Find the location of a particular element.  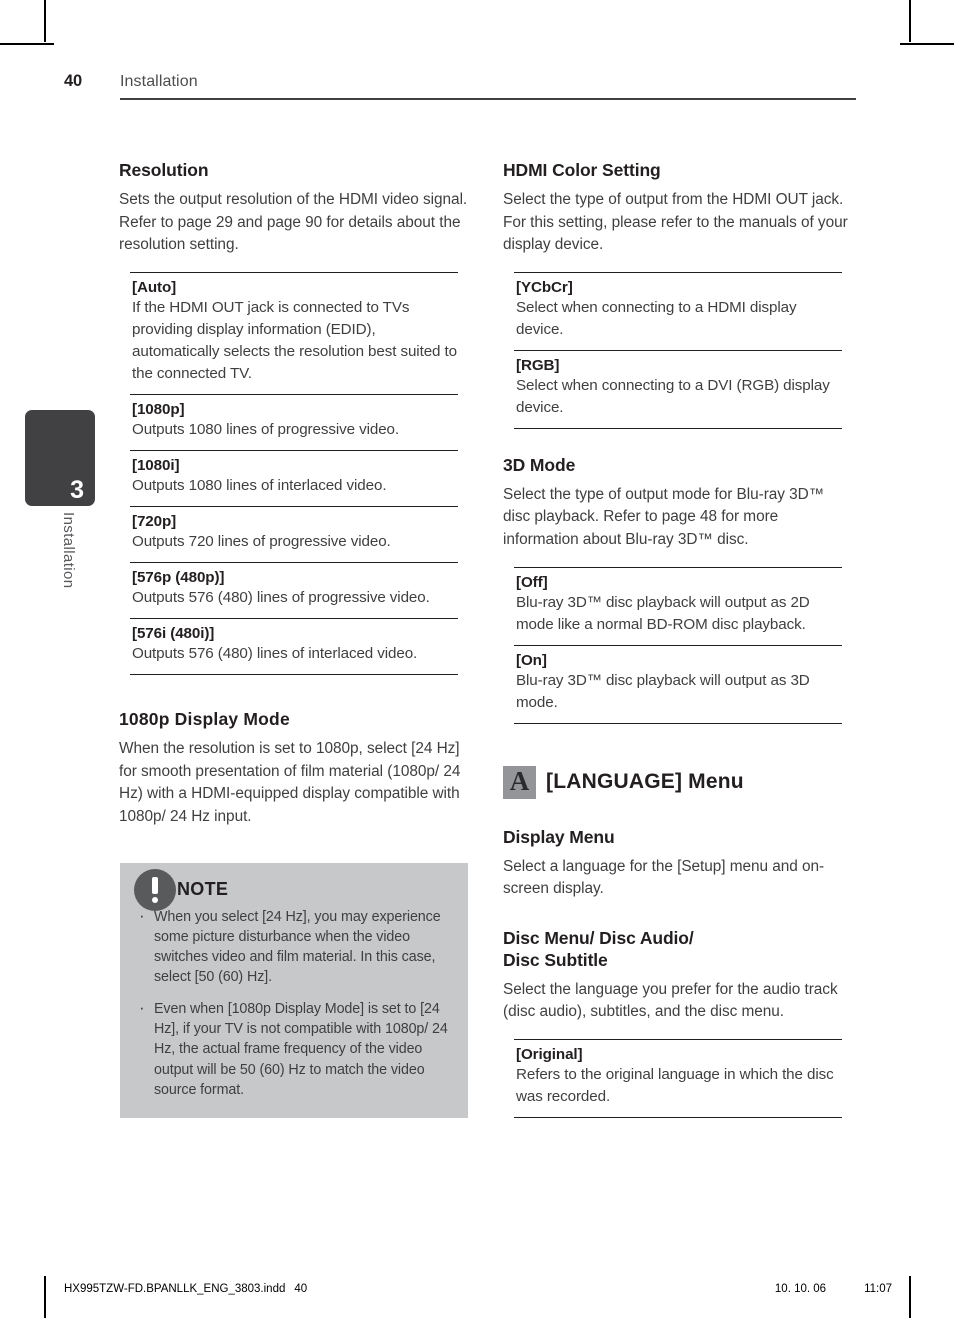

option-term: [Off] is located at coordinates (532, 582).